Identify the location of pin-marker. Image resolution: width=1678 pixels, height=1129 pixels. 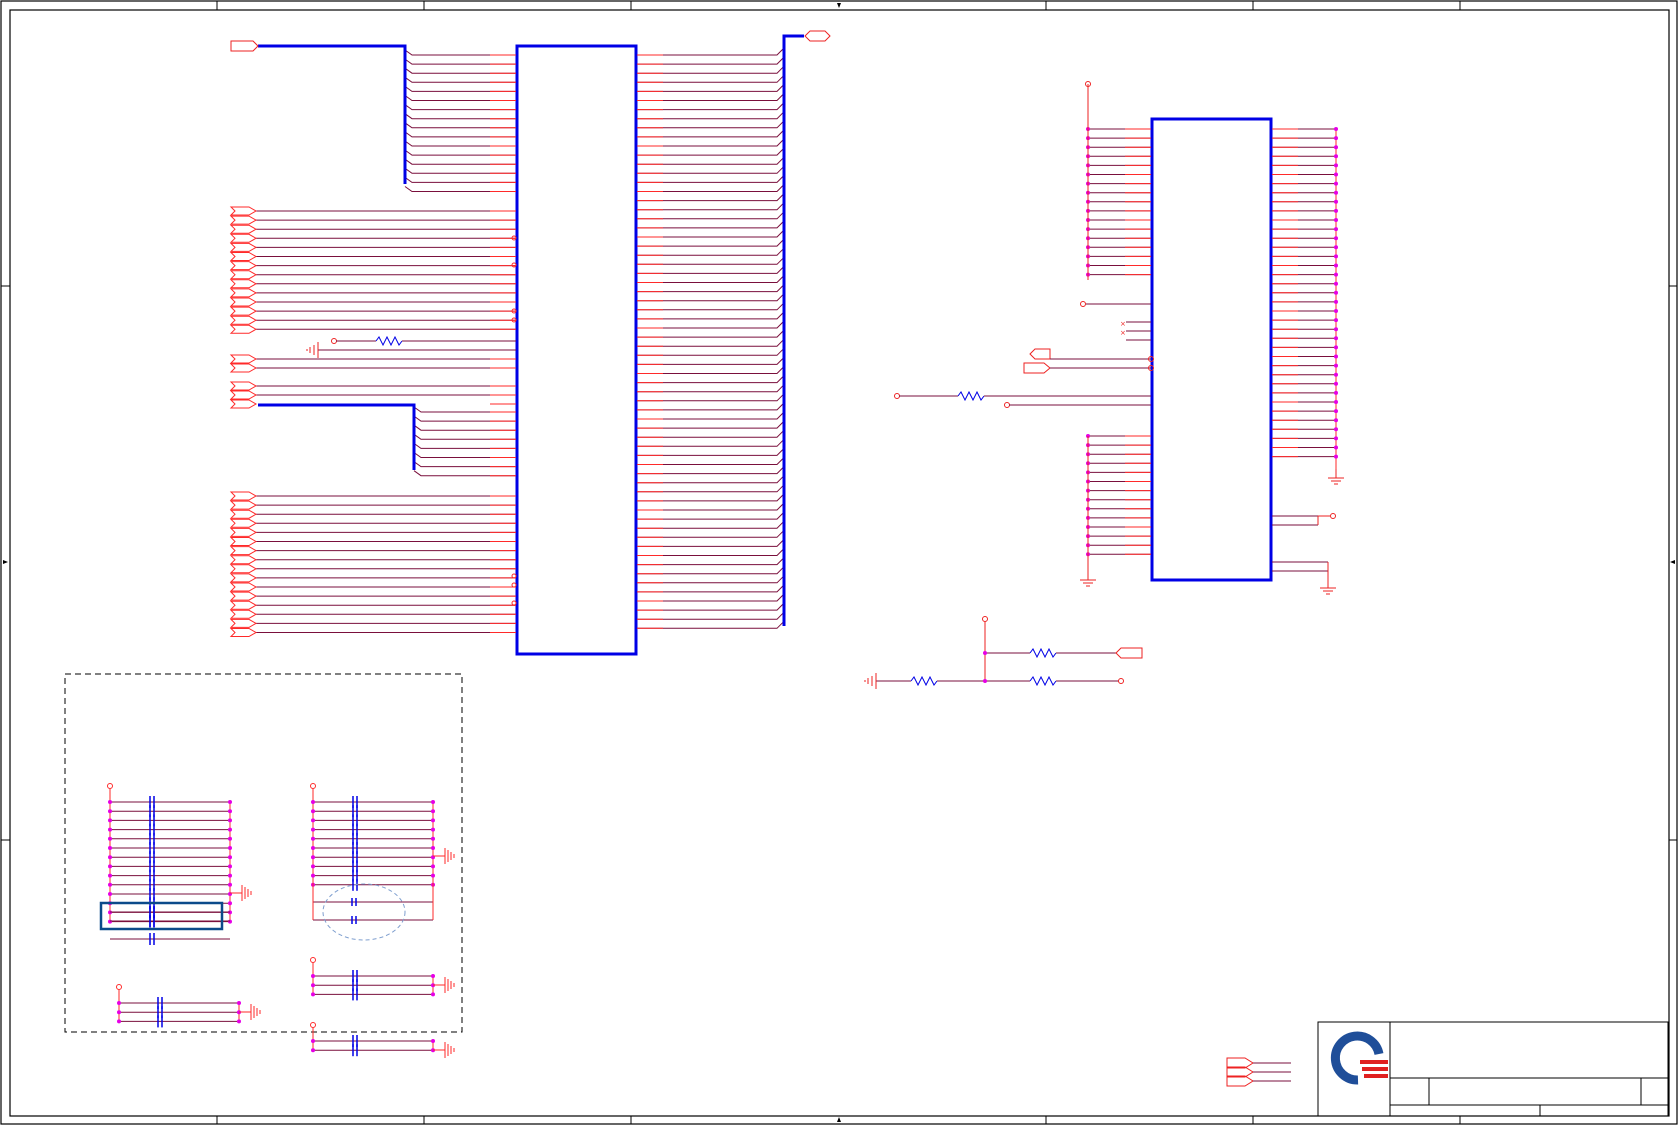
(514, 265).